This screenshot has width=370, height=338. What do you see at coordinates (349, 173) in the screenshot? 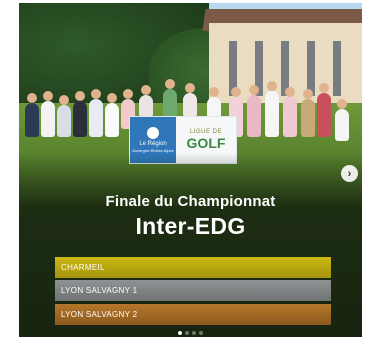
I see `chevron-right-icon: ›` at bounding box center [349, 173].